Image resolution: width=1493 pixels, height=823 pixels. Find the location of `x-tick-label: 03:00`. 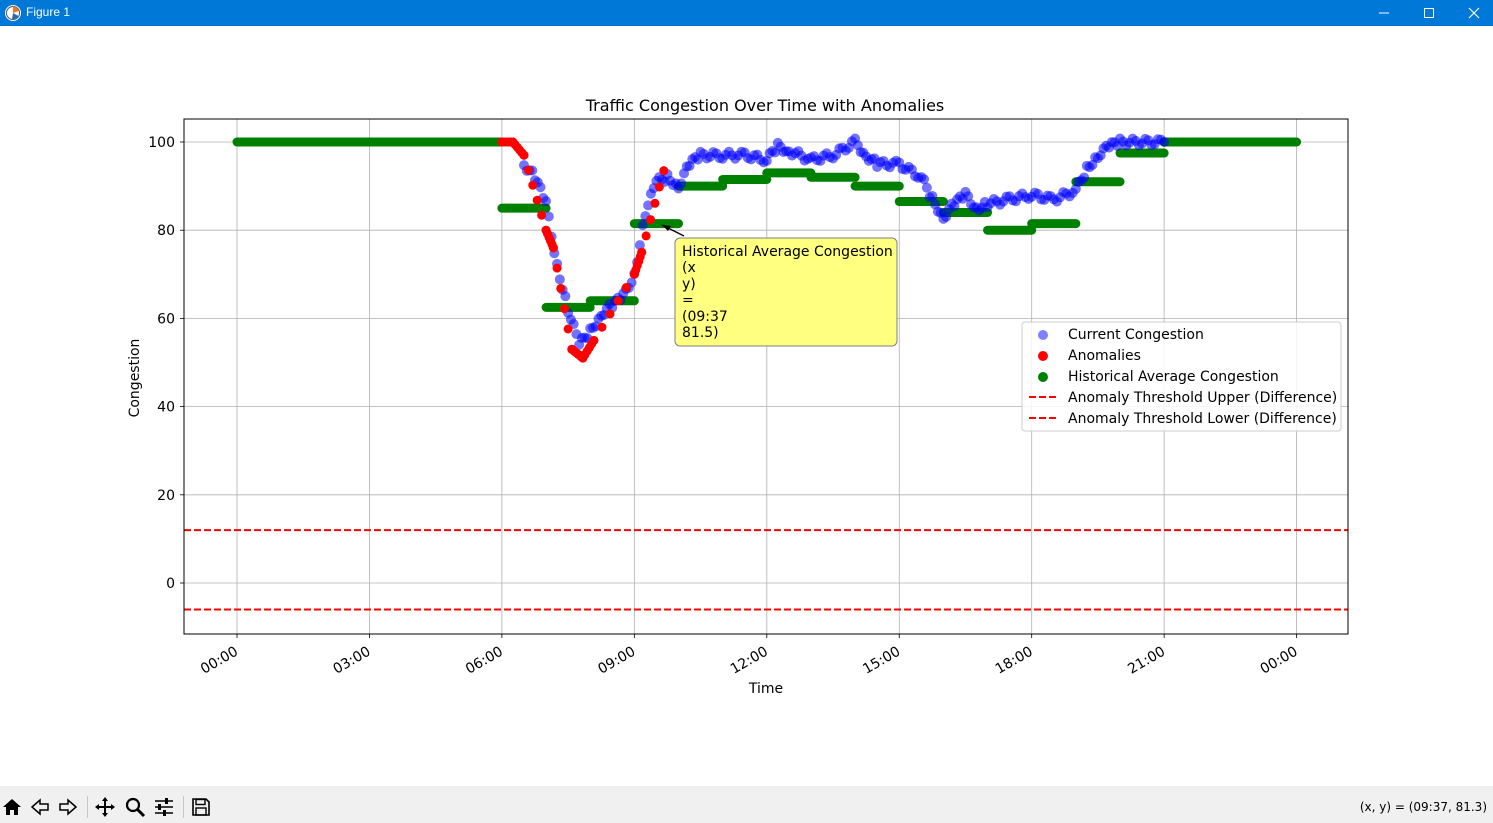

x-tick-label: 03:00 is located at coordinates (351, 661).